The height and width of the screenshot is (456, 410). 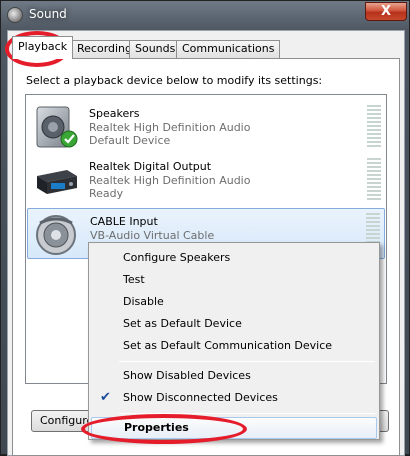 I want to click on menu-item-label: Show Disconnected Devices, so click(x=200, y=397).